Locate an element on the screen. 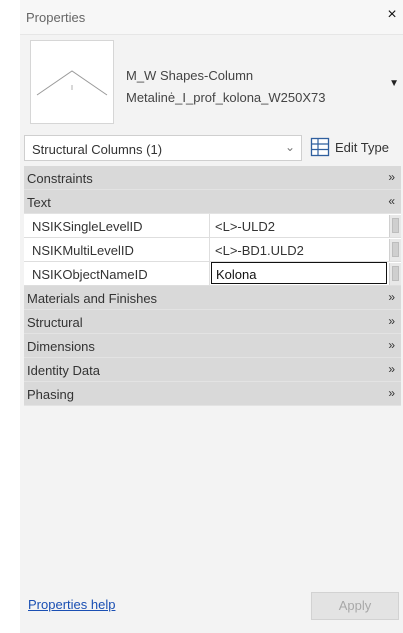 The image size is (403, 633). property-name: NSIKMultiLevelID is located at coordinates (117, 249).